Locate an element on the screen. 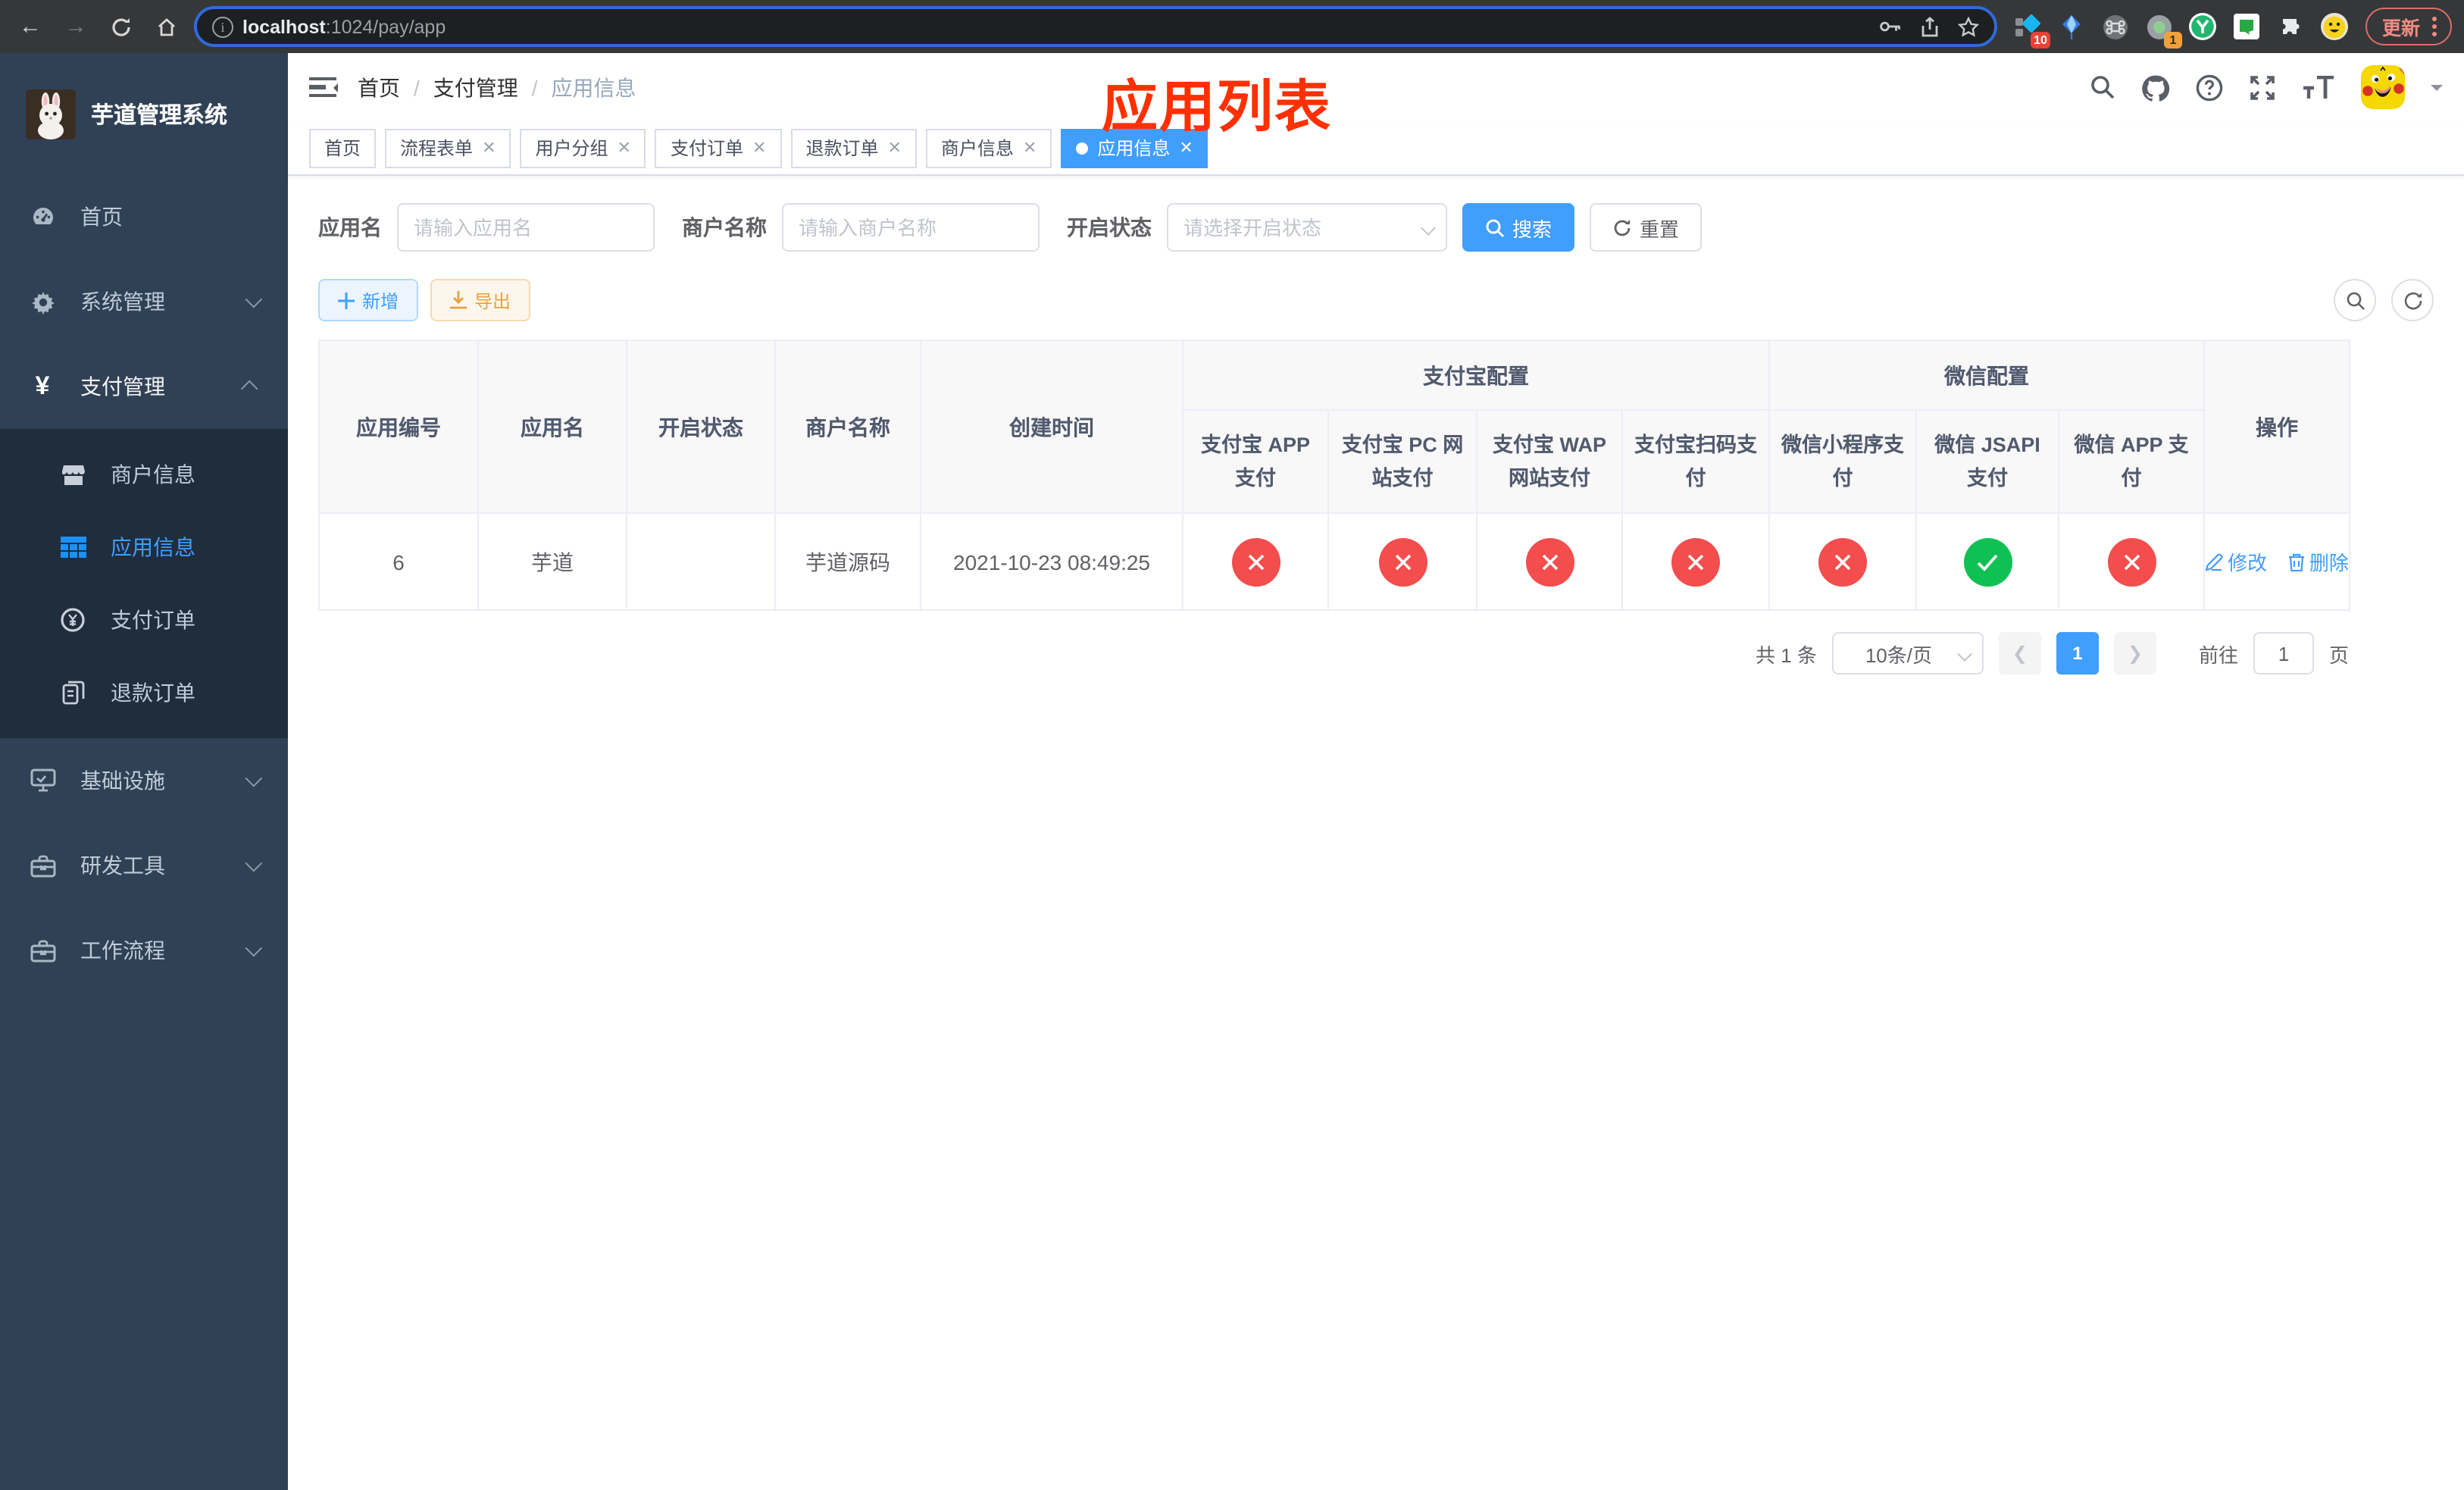 This screenshot has height=1490, width=2464. page-size-select is located at coordinates (1907, 653).